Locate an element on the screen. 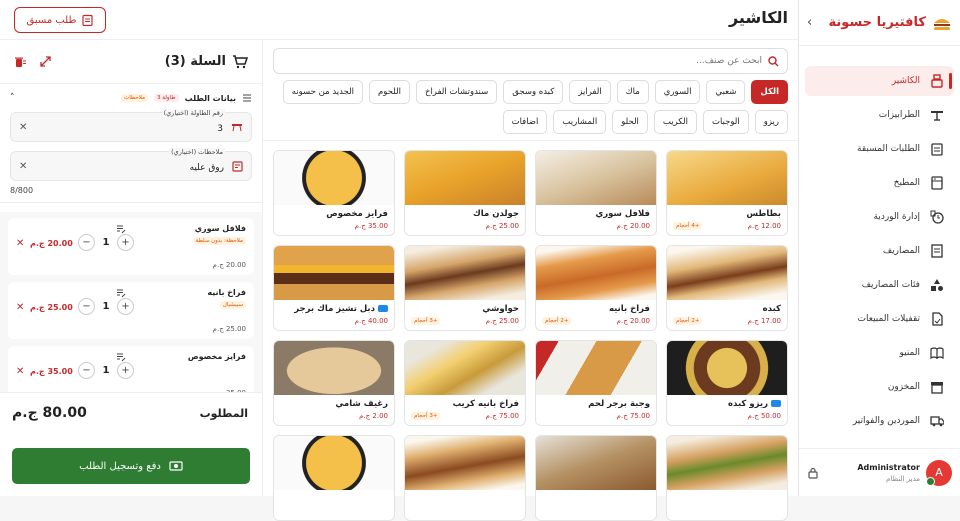  collapse-chevron-icon: ˄ is located at coordinates (12, 98).